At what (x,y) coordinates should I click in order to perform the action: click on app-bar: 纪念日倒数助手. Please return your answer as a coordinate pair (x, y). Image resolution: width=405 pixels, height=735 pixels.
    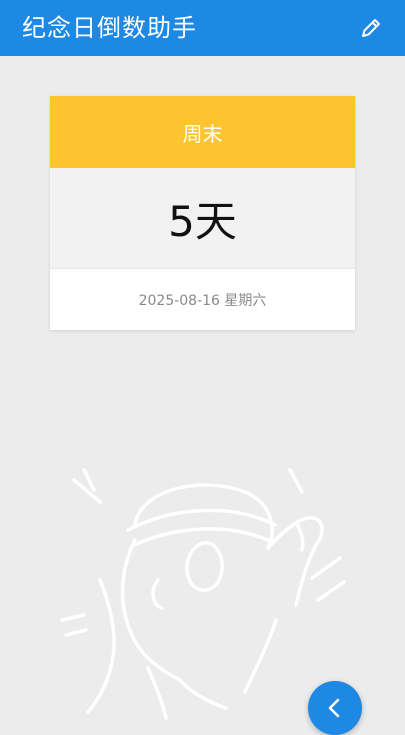
    Looking at the image, I should click on (202, 28).